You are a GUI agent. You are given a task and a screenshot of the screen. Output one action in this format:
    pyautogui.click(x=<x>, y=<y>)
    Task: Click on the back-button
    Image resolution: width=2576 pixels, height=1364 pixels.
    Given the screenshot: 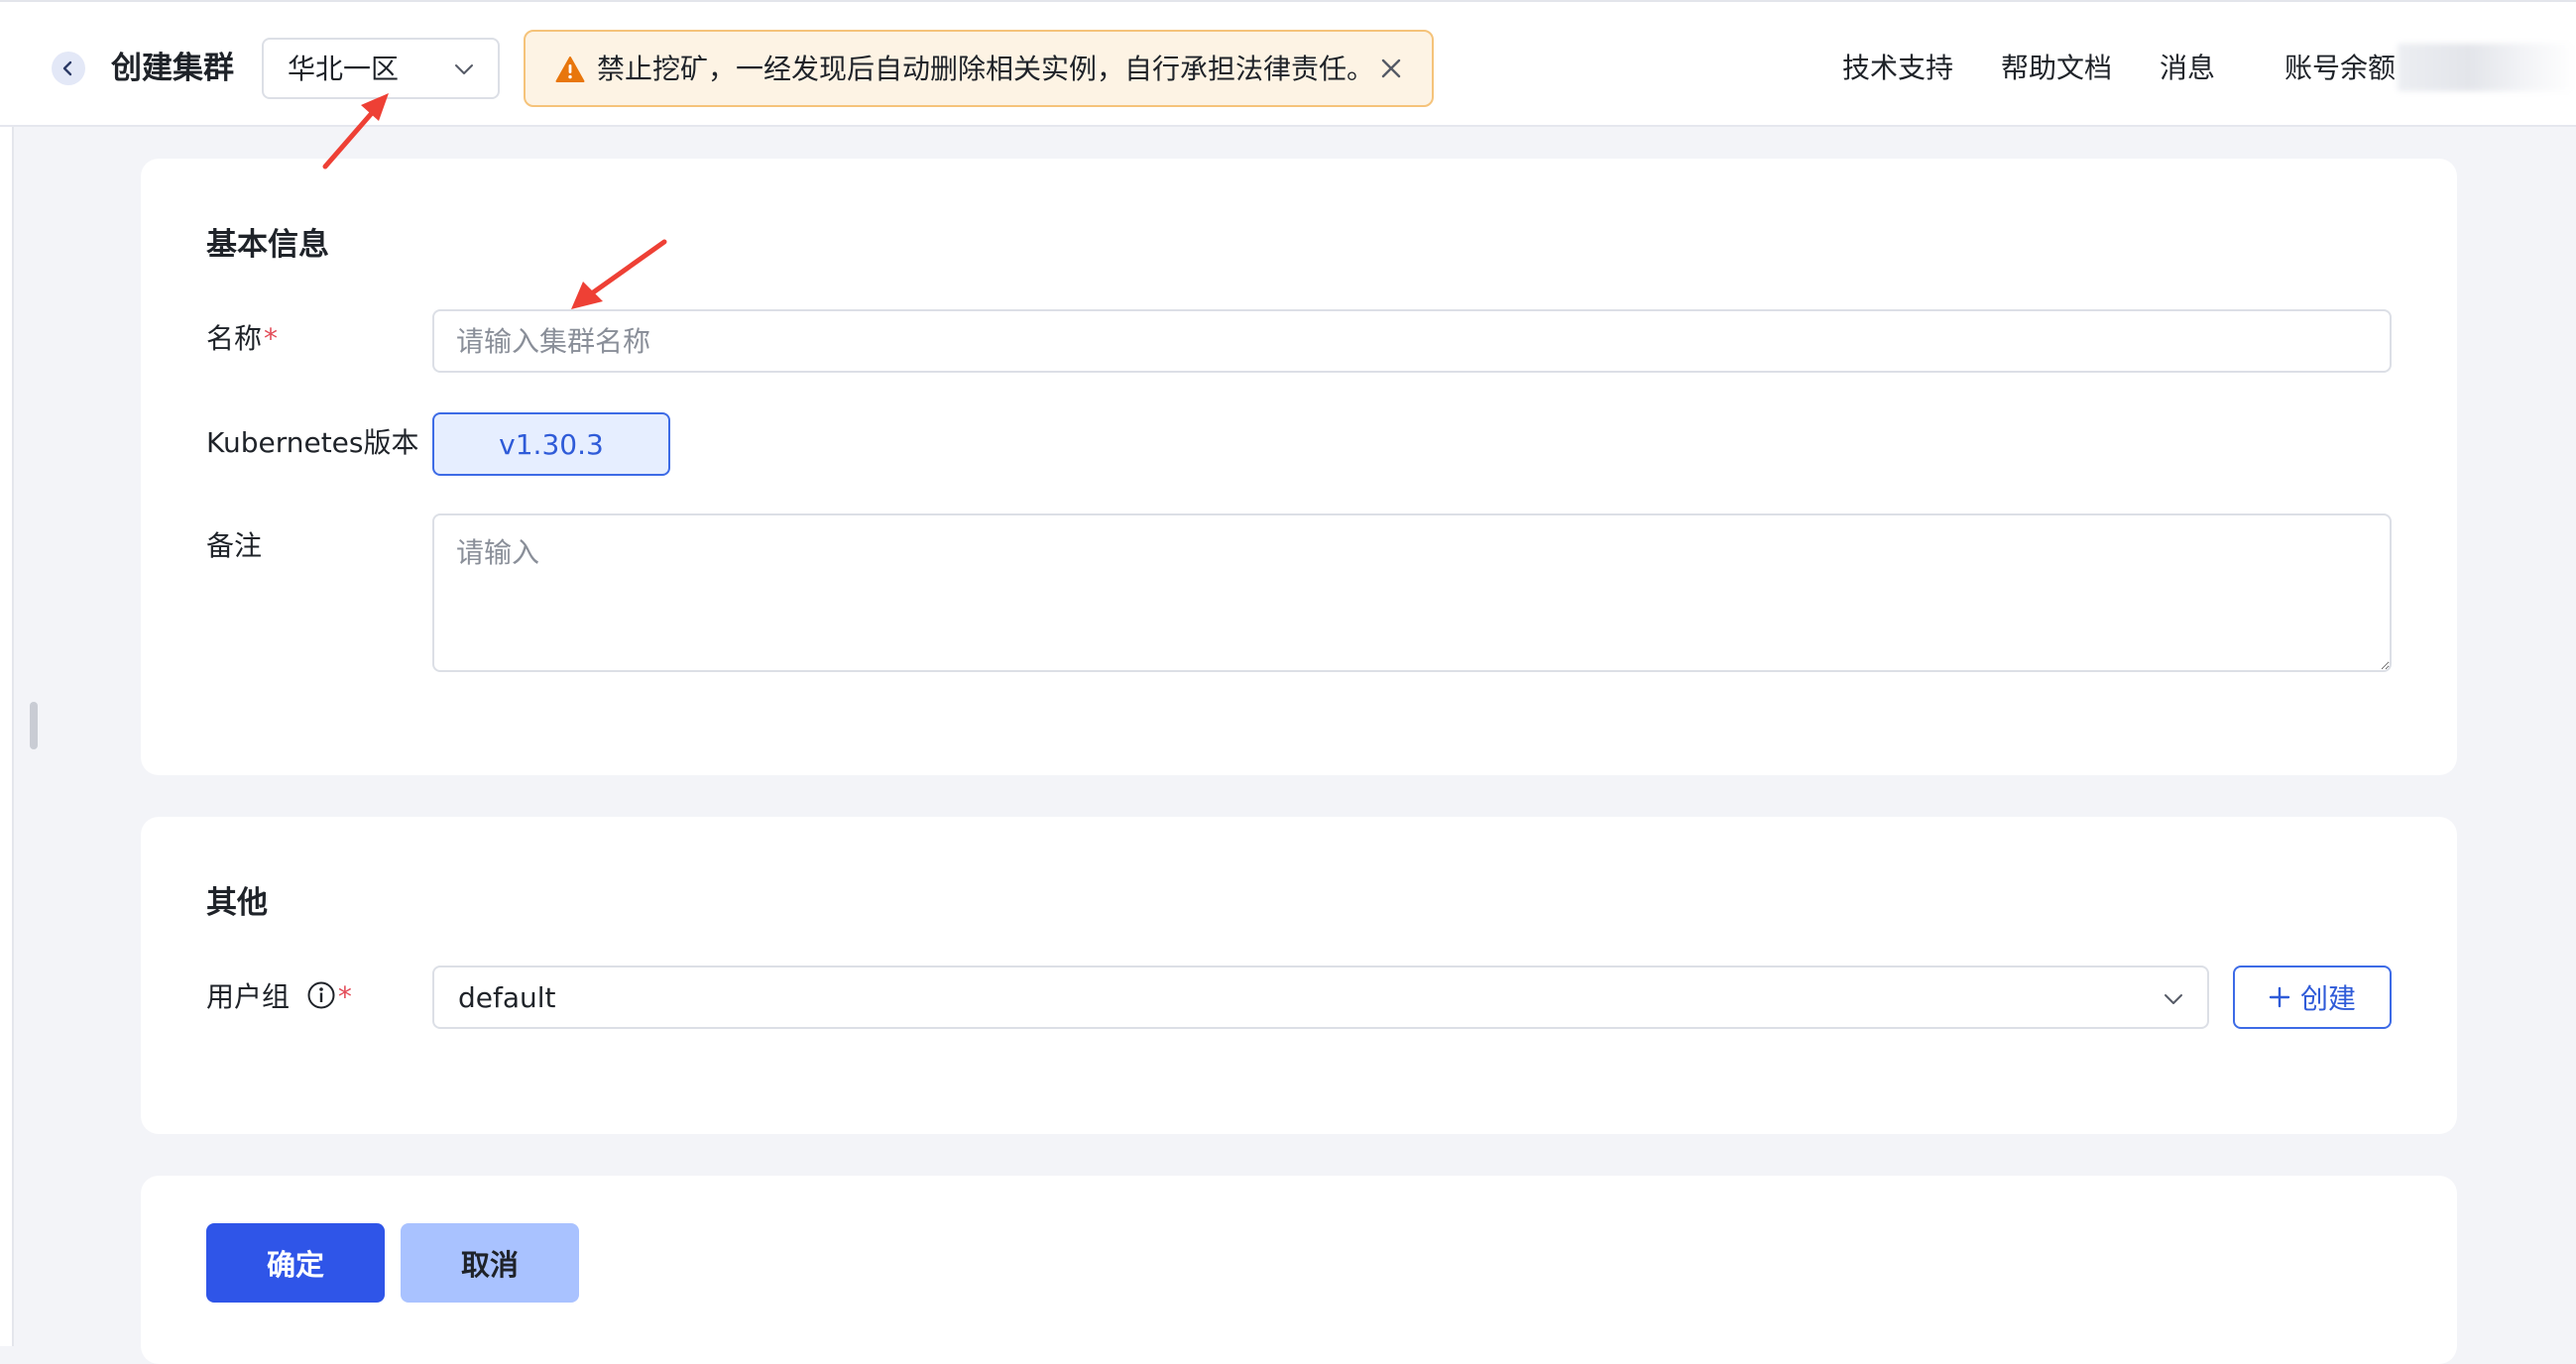 What is the action you would take?
    pyautogui.click(x=68, y=68)
    